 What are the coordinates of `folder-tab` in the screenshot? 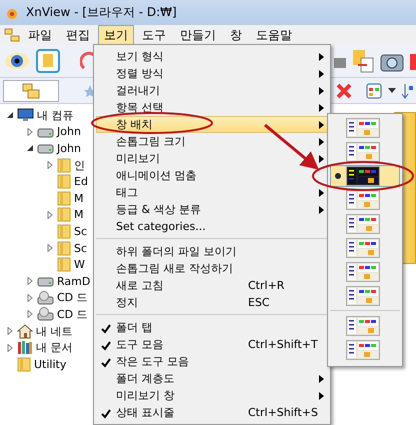 It's located at (31, 91).